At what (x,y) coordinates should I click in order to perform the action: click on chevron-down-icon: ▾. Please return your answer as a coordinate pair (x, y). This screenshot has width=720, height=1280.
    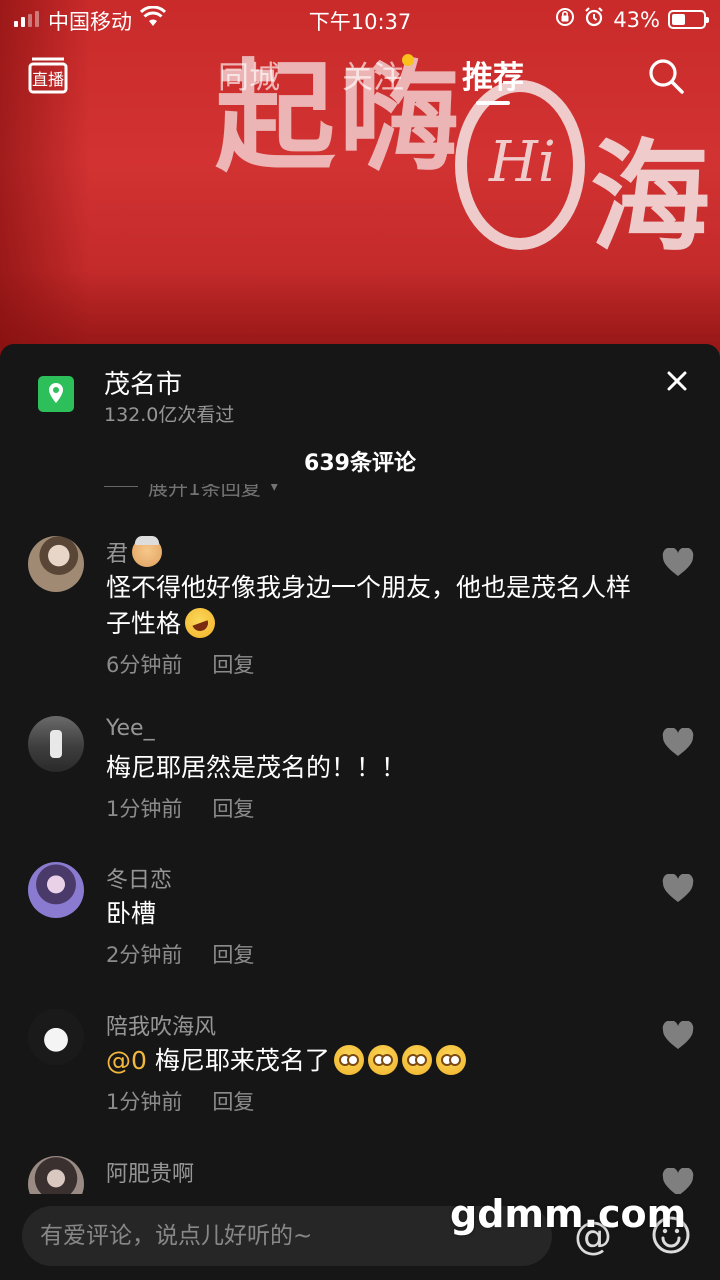
    Looking at the image, I should click on (274, 489).